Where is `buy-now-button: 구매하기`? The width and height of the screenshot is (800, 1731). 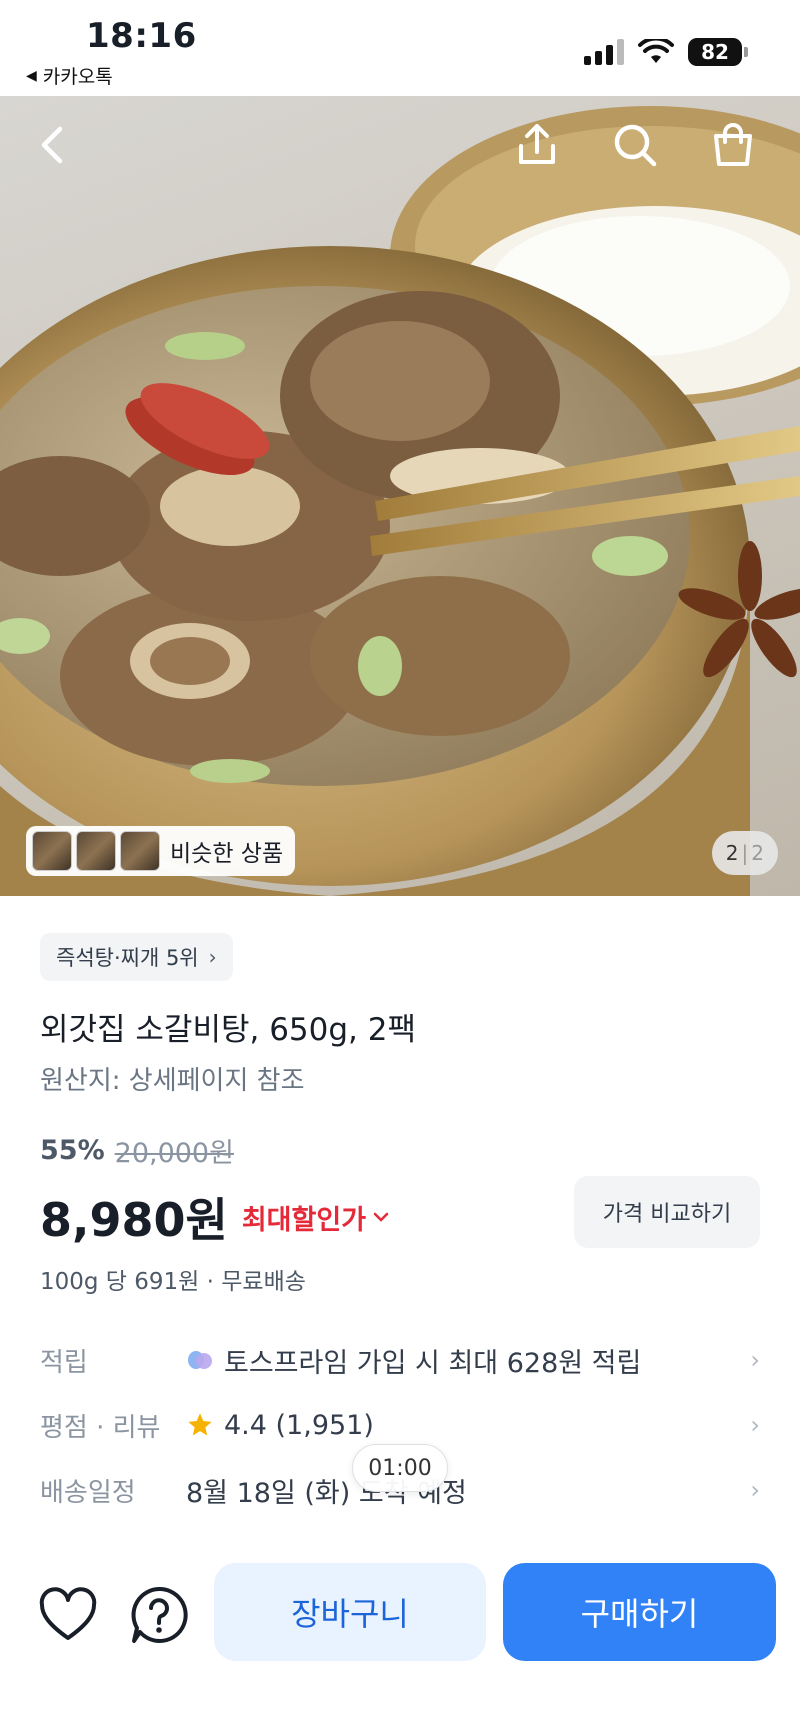
buy-now-button: 구매하기 is located at coordinates (639, 1612).